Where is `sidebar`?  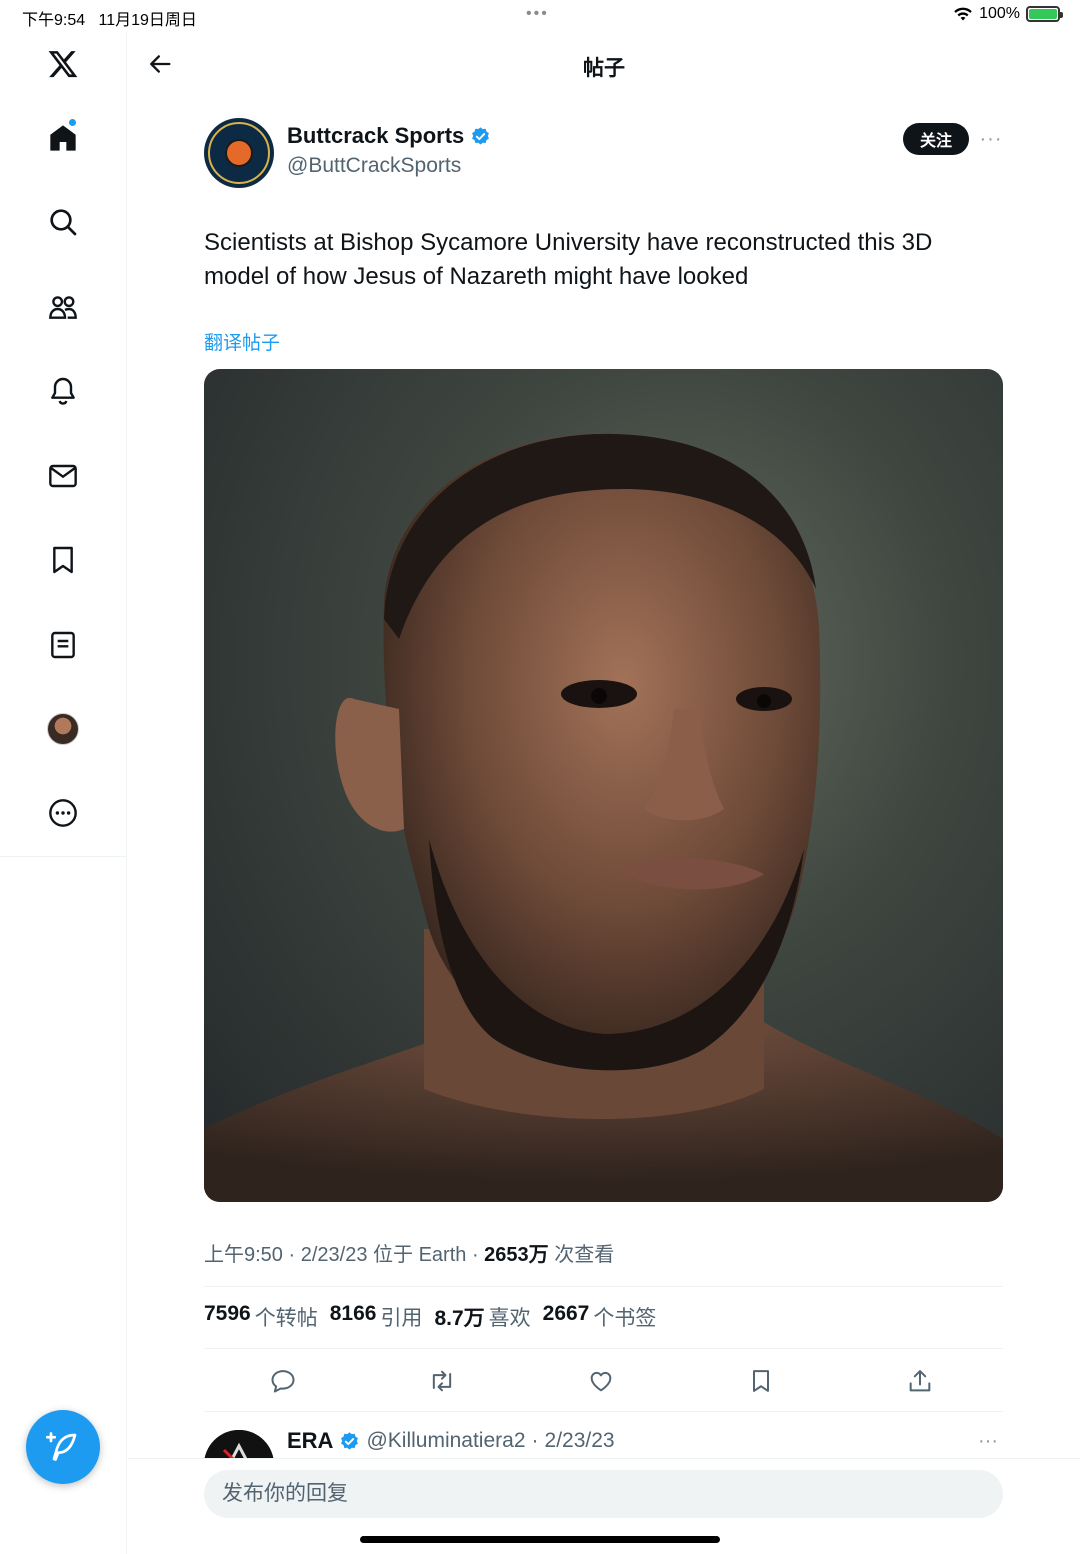
sidebar is located at coordinates (63, 793).